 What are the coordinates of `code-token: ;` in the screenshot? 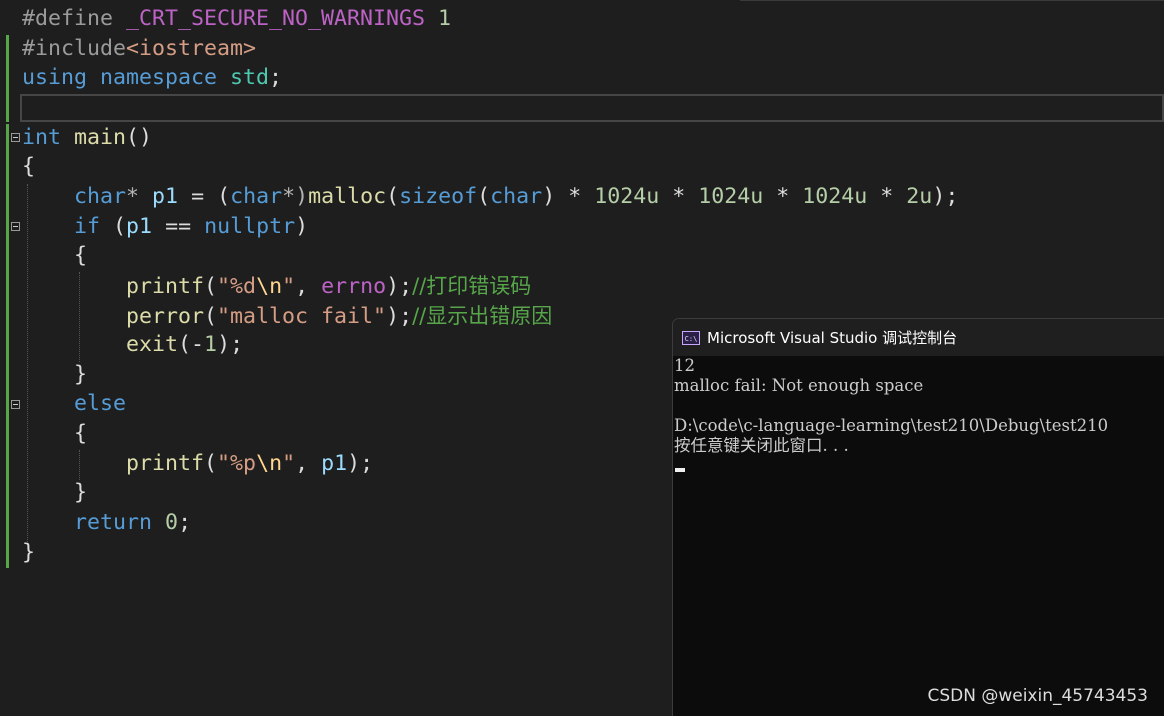 It's located at (185, 523).